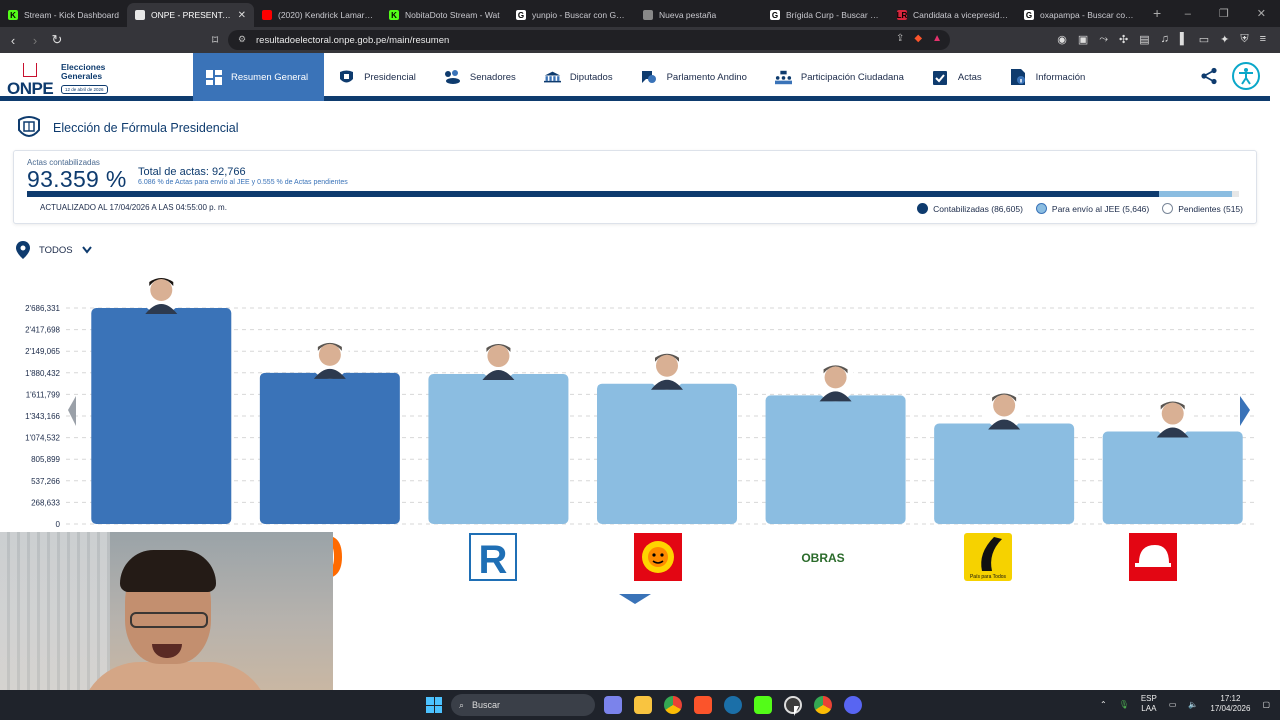  Describe the element at coordinates (390, 77) in the screenshot. I see `menu-item-label: Presidencial` at that location.